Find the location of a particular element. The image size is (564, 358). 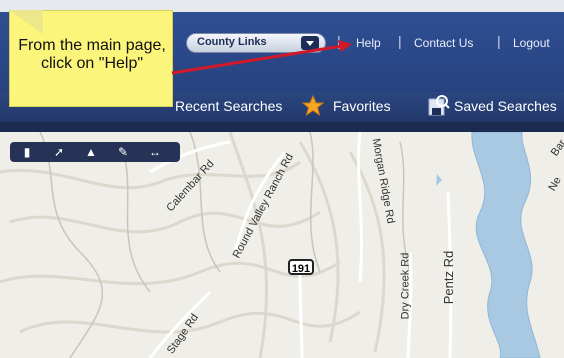

callout-arrow is located at coordinates (257, 59).